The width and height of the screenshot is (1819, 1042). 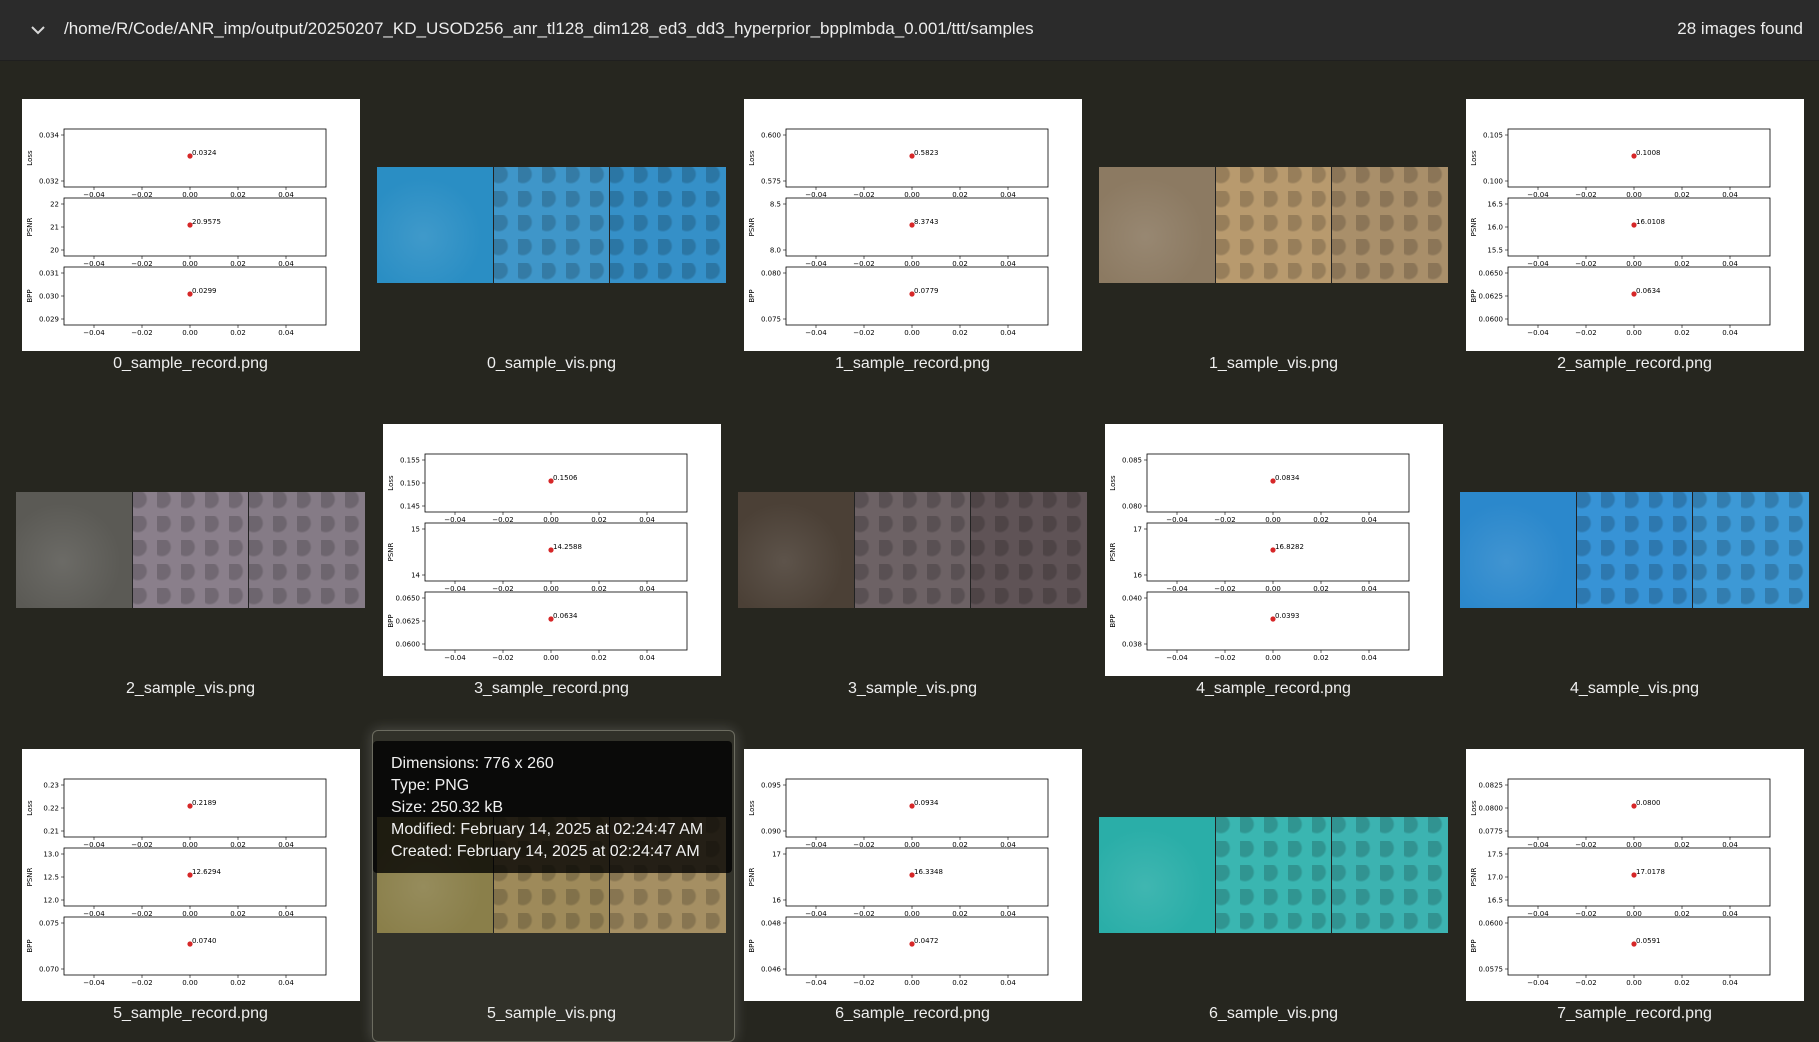 I want to click on y-tick-label: 0.22, so click(x=51, y=809).